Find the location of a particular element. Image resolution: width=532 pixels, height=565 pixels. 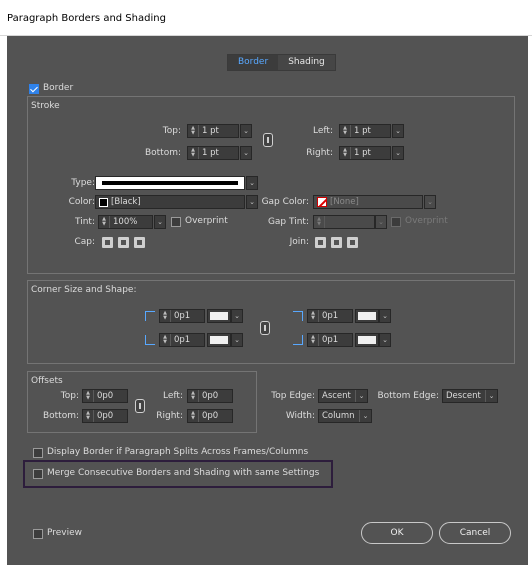

round-cap-icon is located at coordinates (123, 242).